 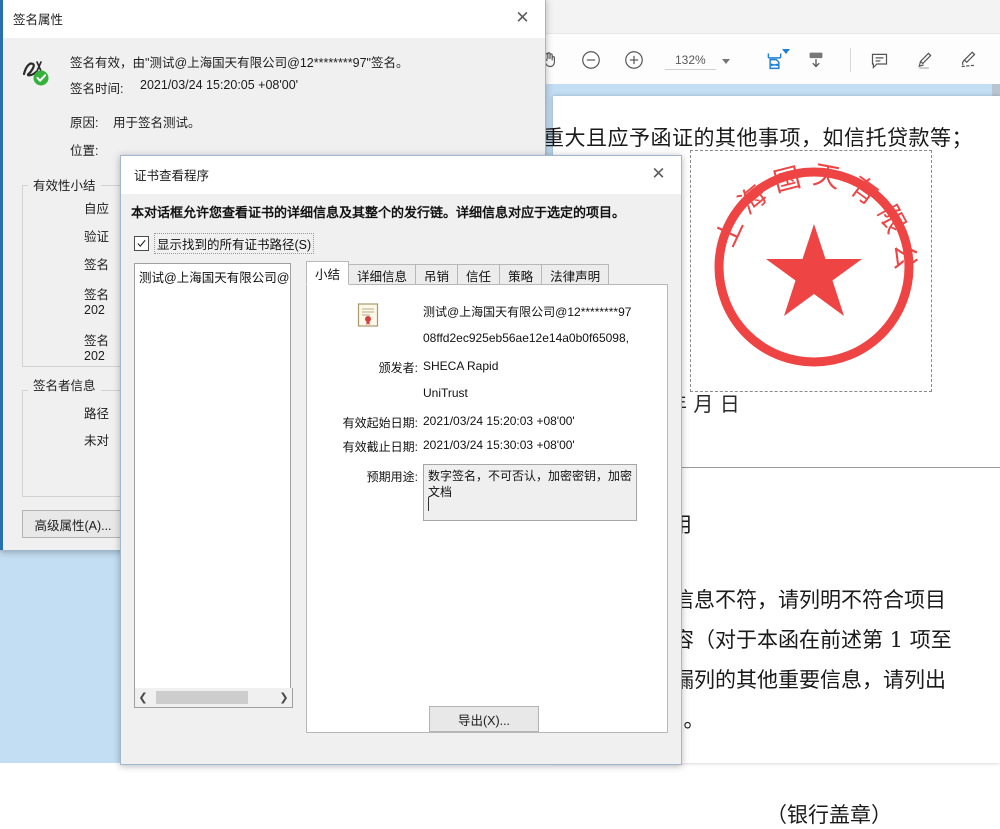 I want to click on validity-row-3: 签名, so click(x=97, y=265).